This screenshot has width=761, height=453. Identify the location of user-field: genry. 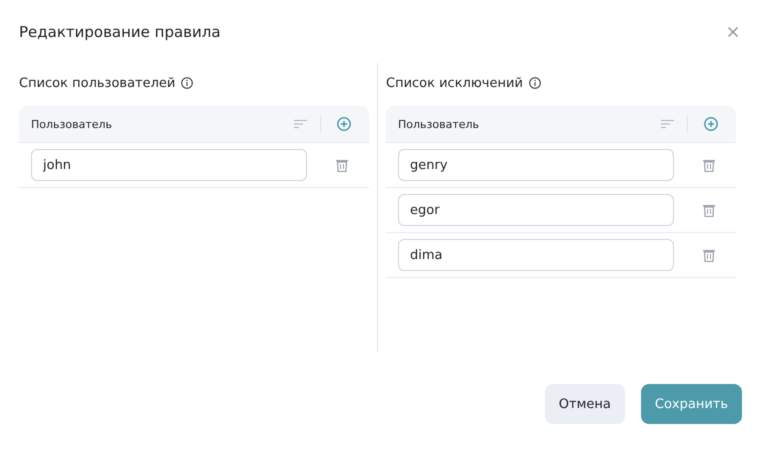
(536, 165).